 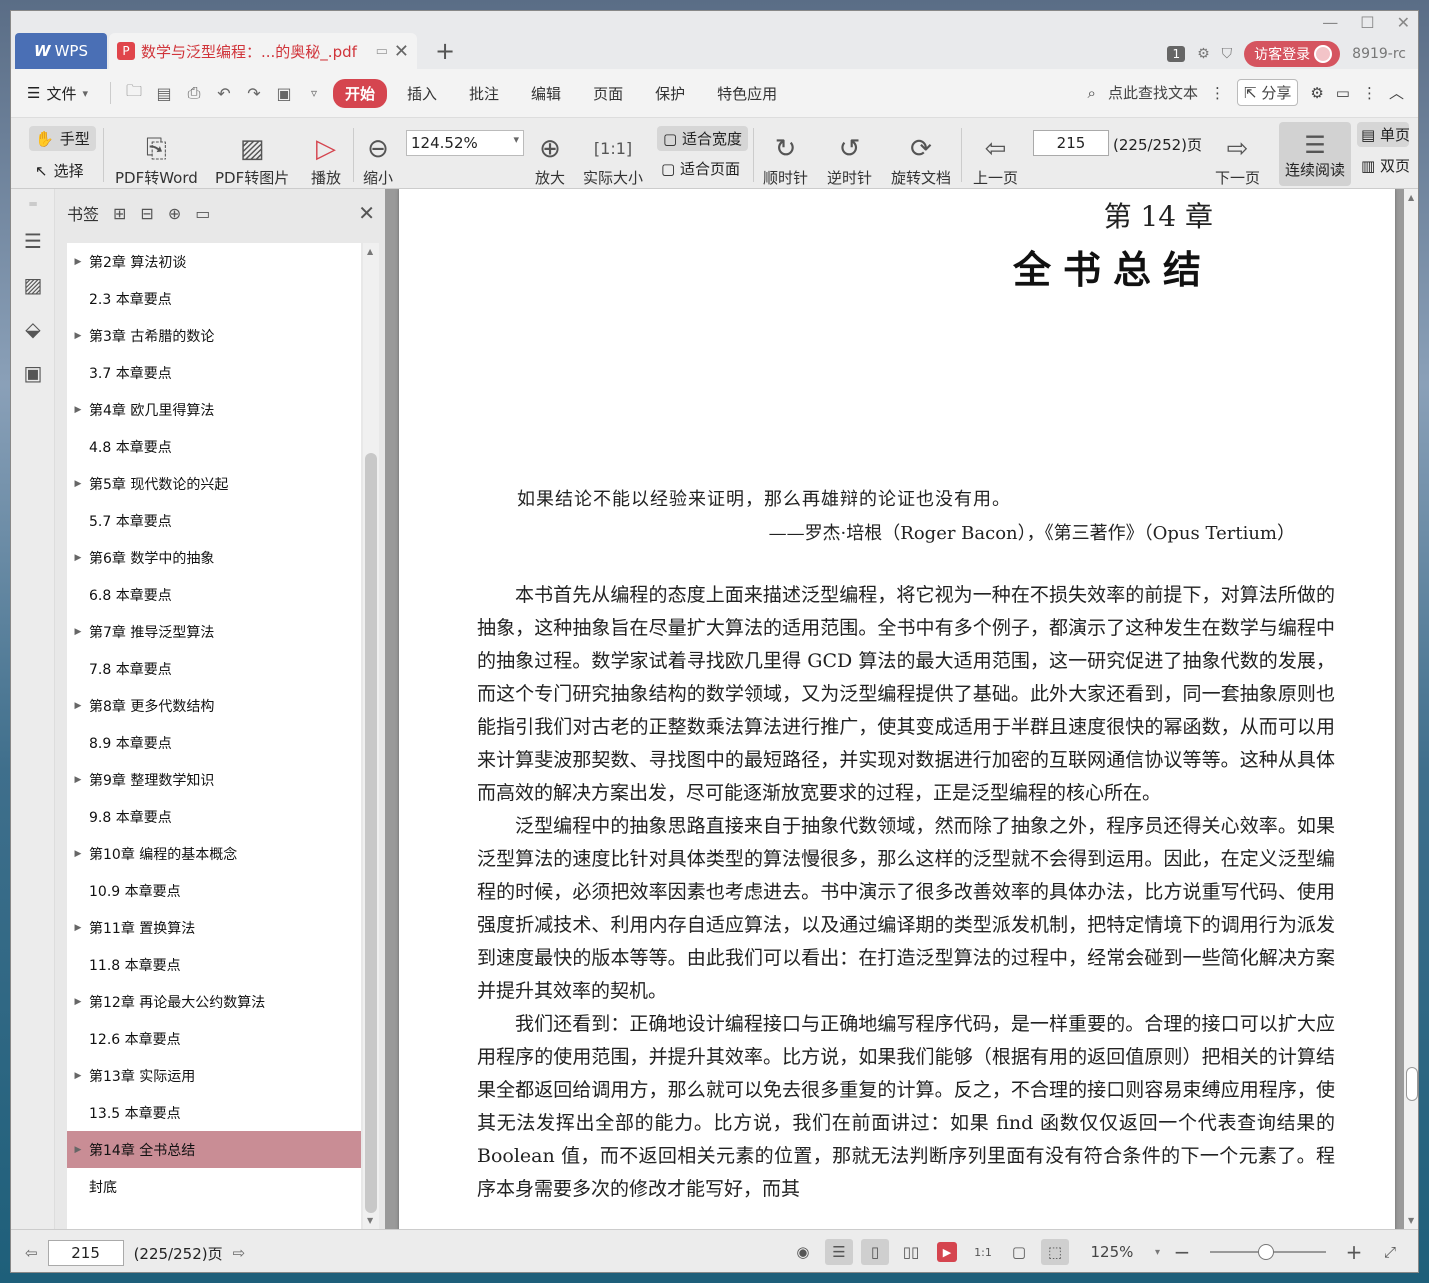 What do you see at coordinates (62, 138) in the screenshot?
I see `hand-tool-button: ✋ 手型` at bounding box center [62, 138].